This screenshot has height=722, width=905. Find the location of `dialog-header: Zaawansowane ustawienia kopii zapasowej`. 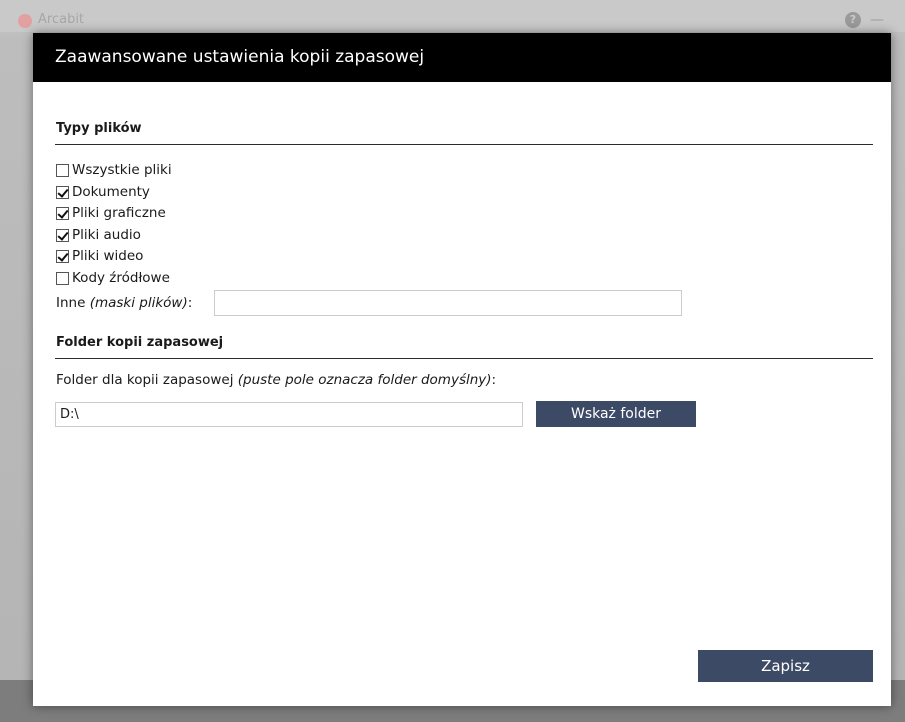

dialog-header: Zaawansowane ustawienia kopii zapasowej is located at coordinates (462, 57).